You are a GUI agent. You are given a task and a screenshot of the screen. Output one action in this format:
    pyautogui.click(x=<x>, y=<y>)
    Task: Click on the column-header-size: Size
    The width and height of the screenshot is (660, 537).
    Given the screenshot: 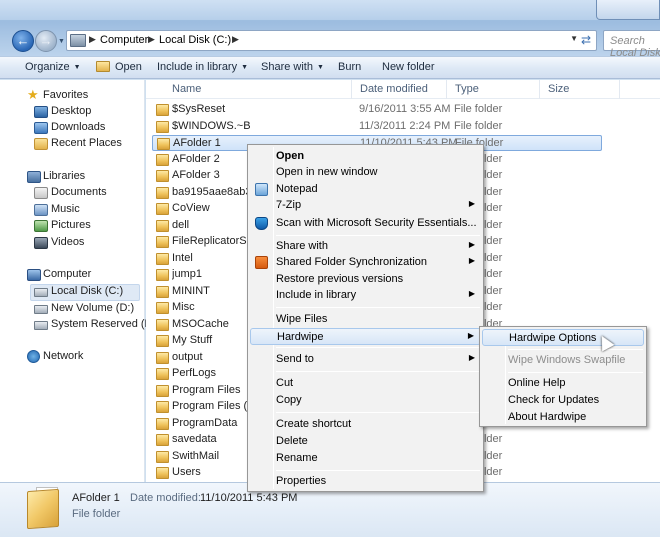 What is the action you would take?
    pyautogui.click(x=580, y=89)
    